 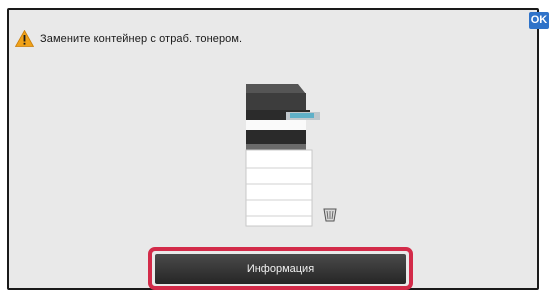 I want to click on alert-message: Замените контейнер с отраб. тонером., so click(x=141, y=39).